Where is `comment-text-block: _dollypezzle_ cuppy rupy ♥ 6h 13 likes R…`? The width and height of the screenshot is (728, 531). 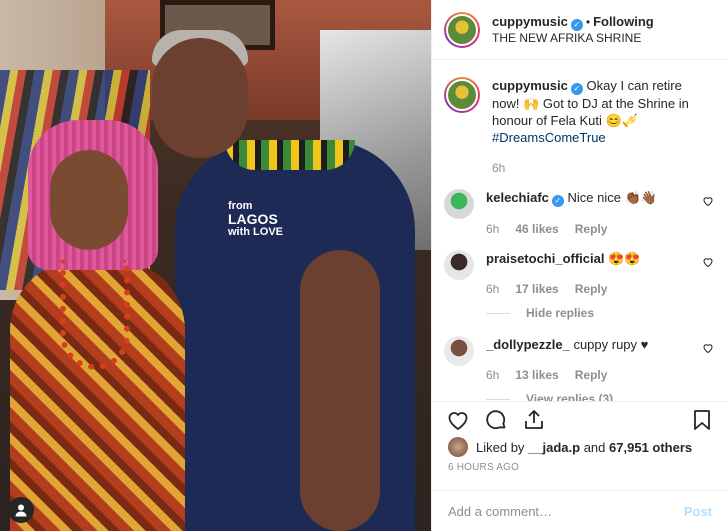 comment-text-block: _dollypezzle_ cuppy rupy ♥ 6h 13 likes R… is located at coordinates (601, 360).